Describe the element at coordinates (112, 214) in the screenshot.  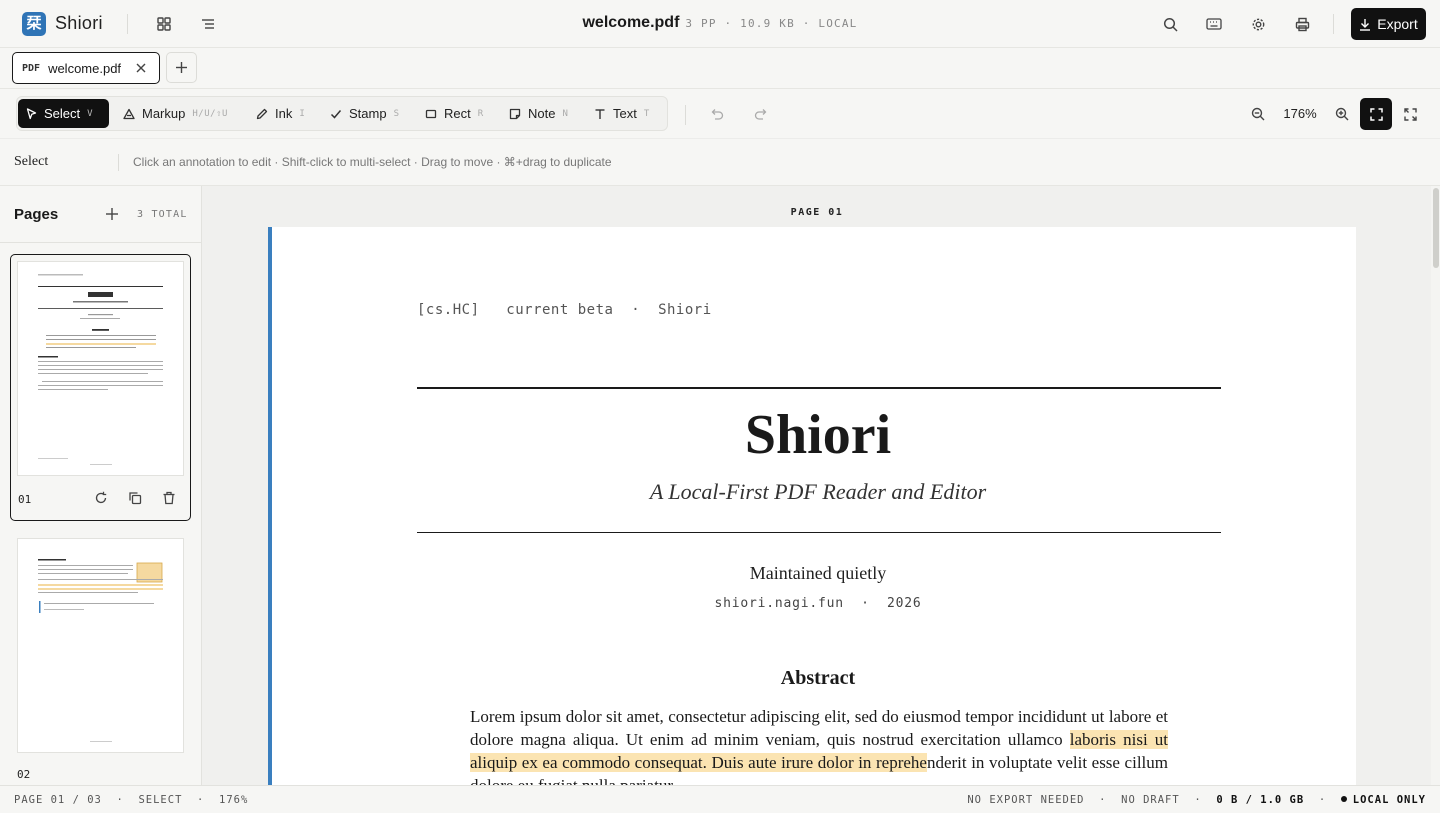
I see `add-page-icon` at that location.